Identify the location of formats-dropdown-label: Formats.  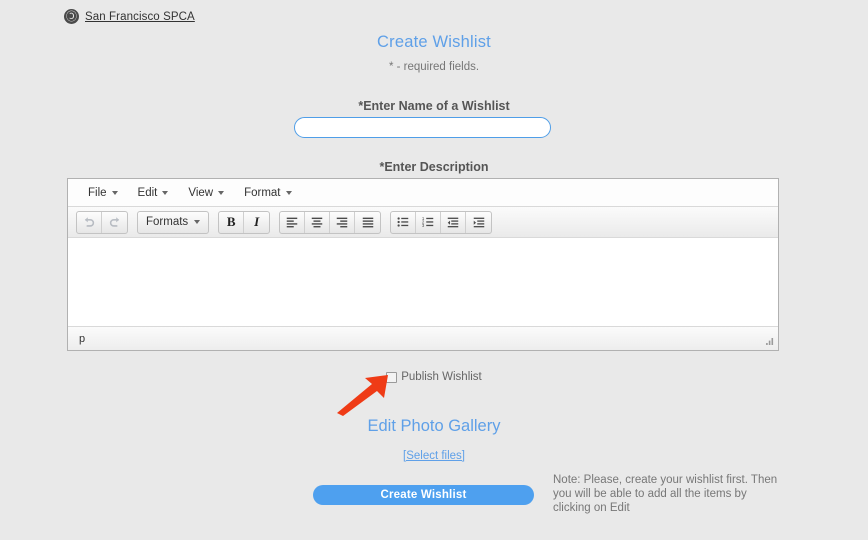
(167, 222).